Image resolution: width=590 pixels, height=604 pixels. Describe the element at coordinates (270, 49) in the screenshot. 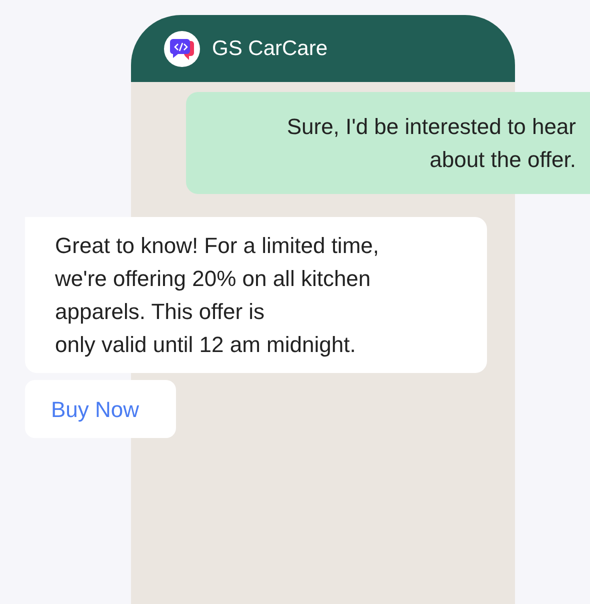

I see `chat-title: GS CarCare` at that location.